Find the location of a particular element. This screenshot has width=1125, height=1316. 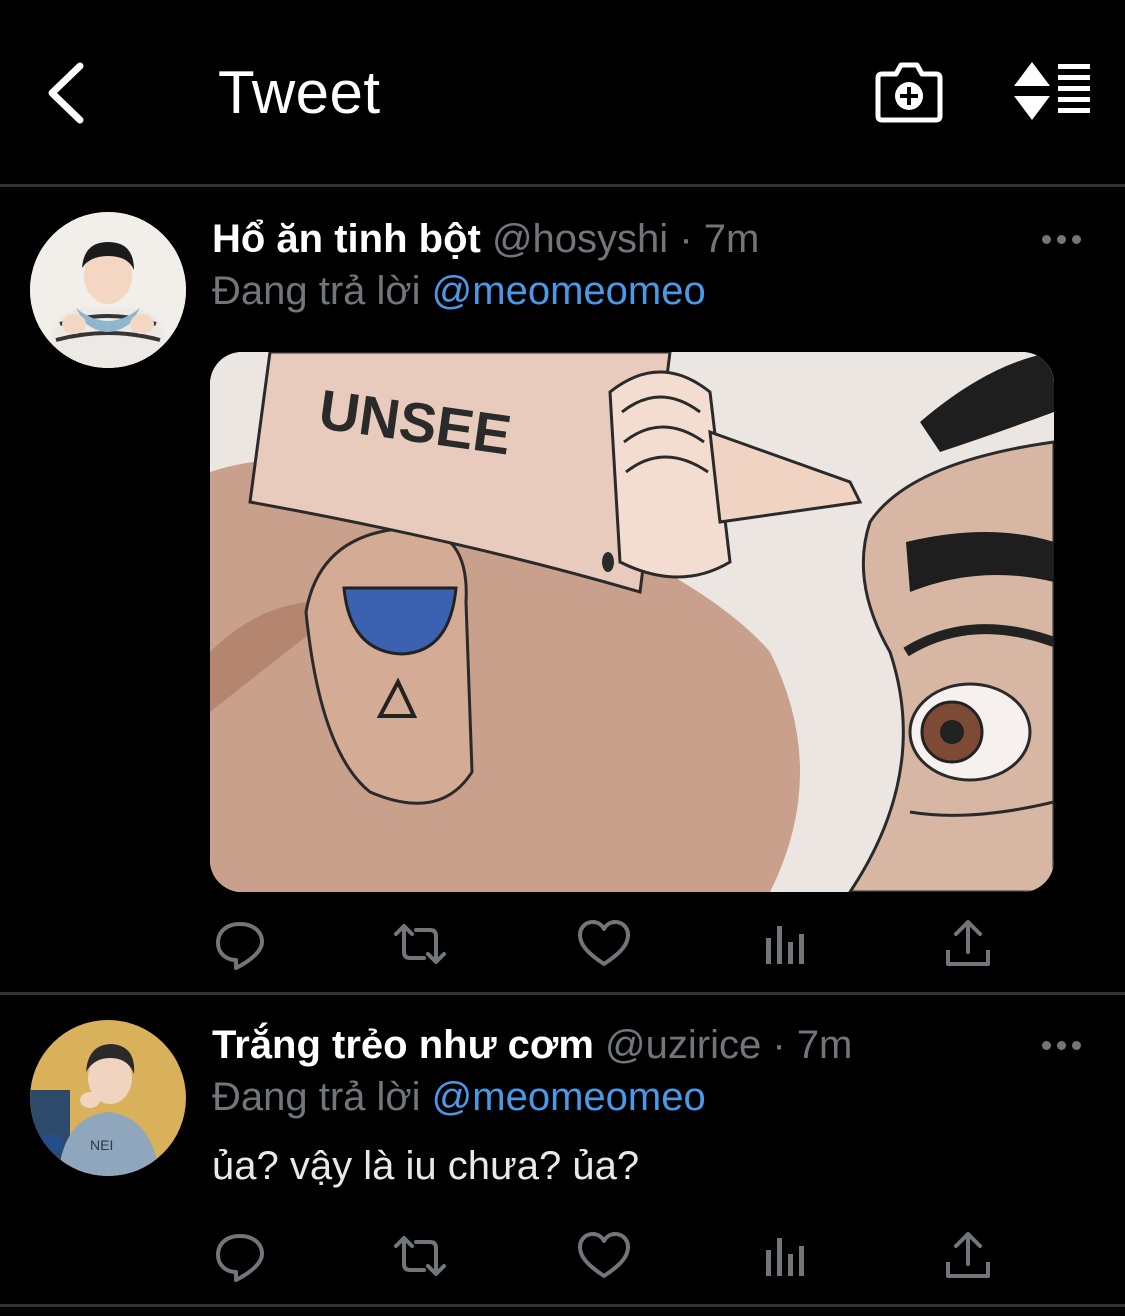

user-handle: @uzirice is located at coordinates (683, 1045).